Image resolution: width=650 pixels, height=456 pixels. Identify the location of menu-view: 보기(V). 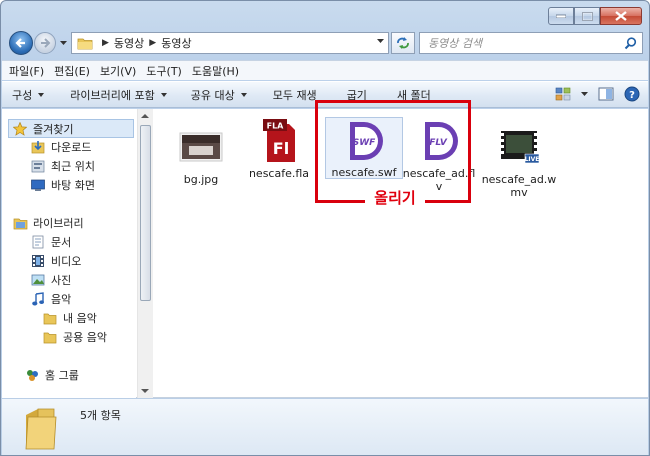
(118, 71).